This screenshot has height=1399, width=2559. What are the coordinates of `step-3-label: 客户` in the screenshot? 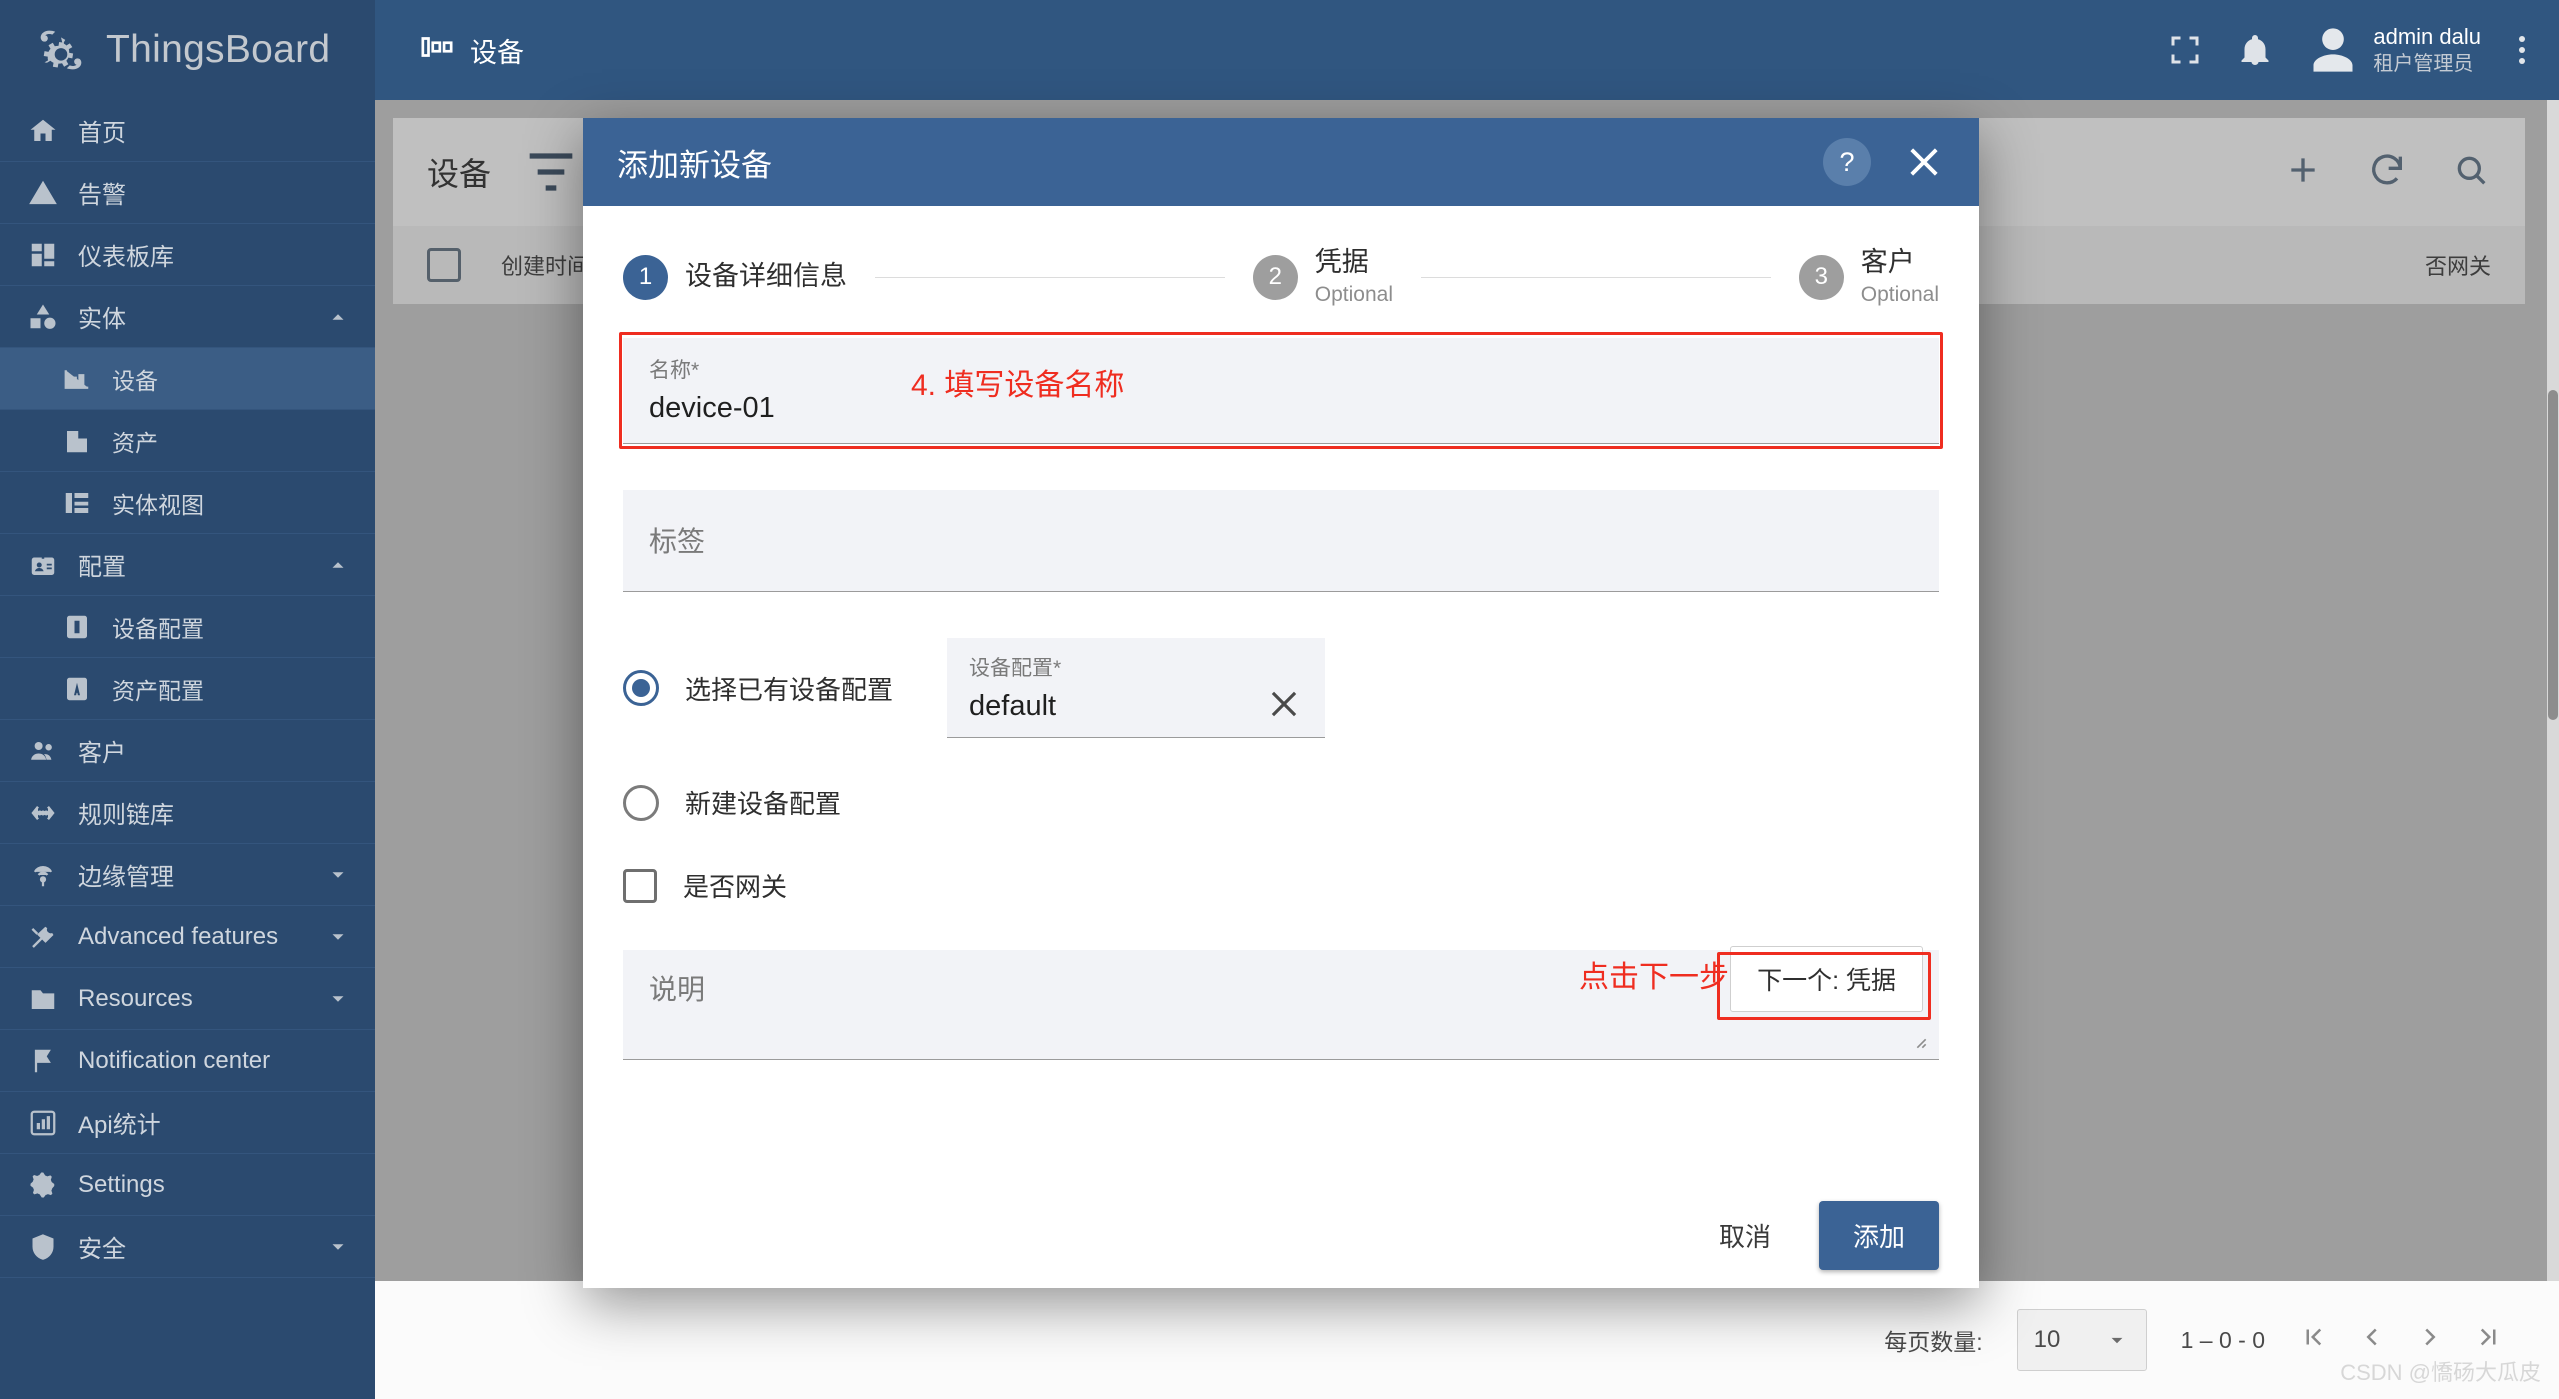 It's located at (1887, 262).